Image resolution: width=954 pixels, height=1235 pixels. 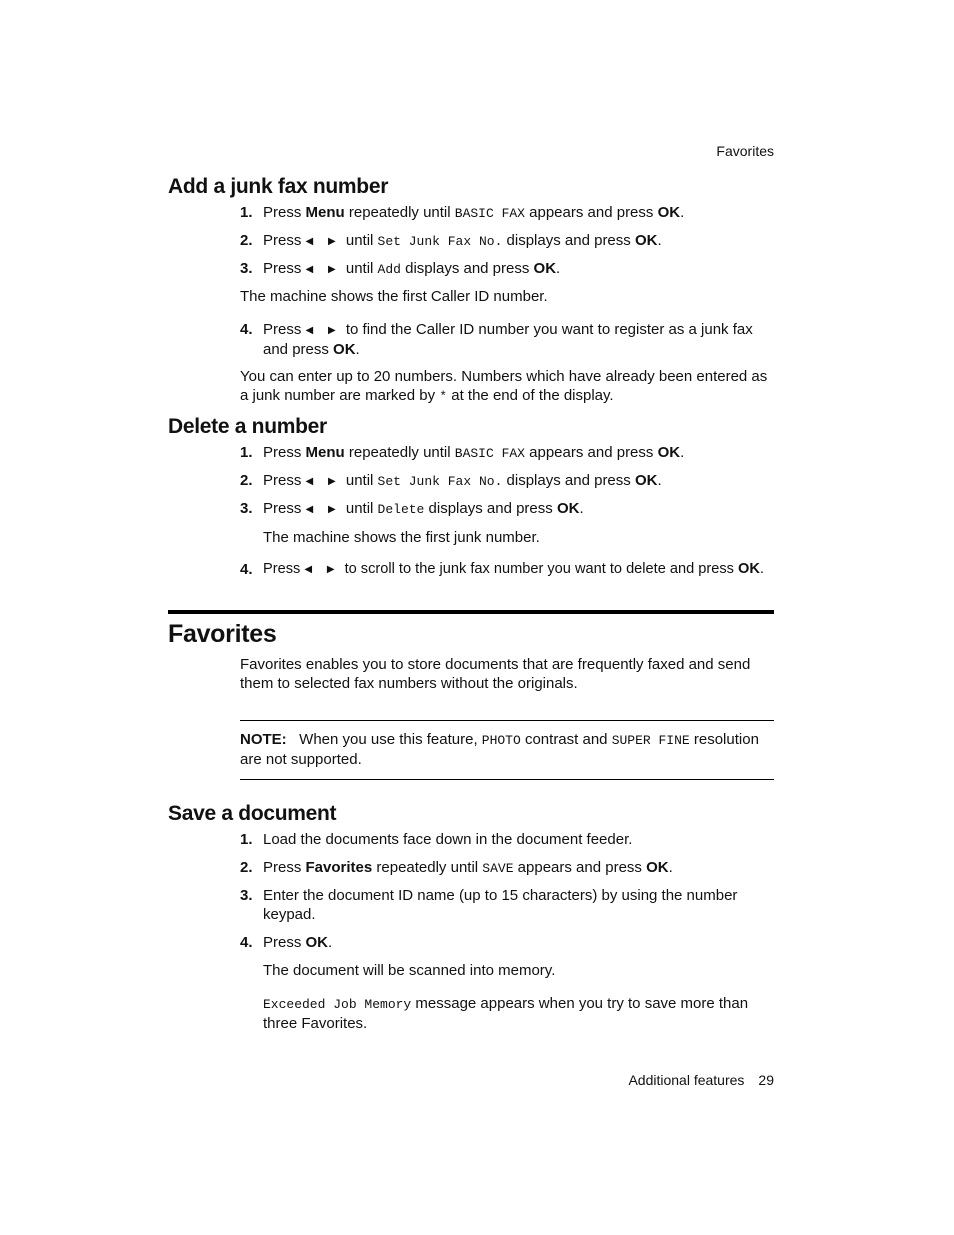 I want to click on display-text: Add, so click(x=389, y=269).